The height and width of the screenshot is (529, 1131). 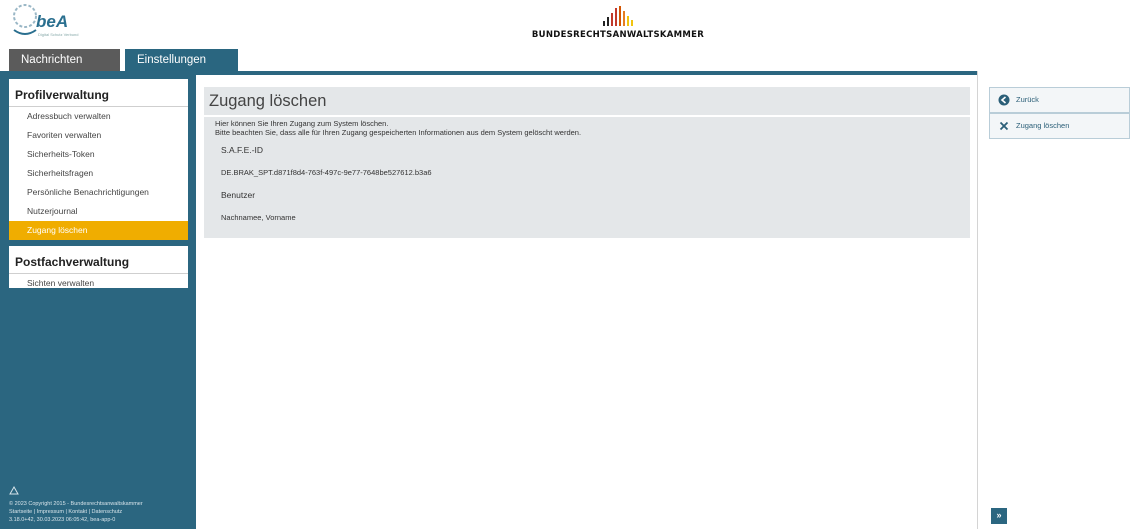 What do you see at coordinates (1027, 99) in the screenshot?
I see `back-label: Zurück` at bounding box center [1027, 99].